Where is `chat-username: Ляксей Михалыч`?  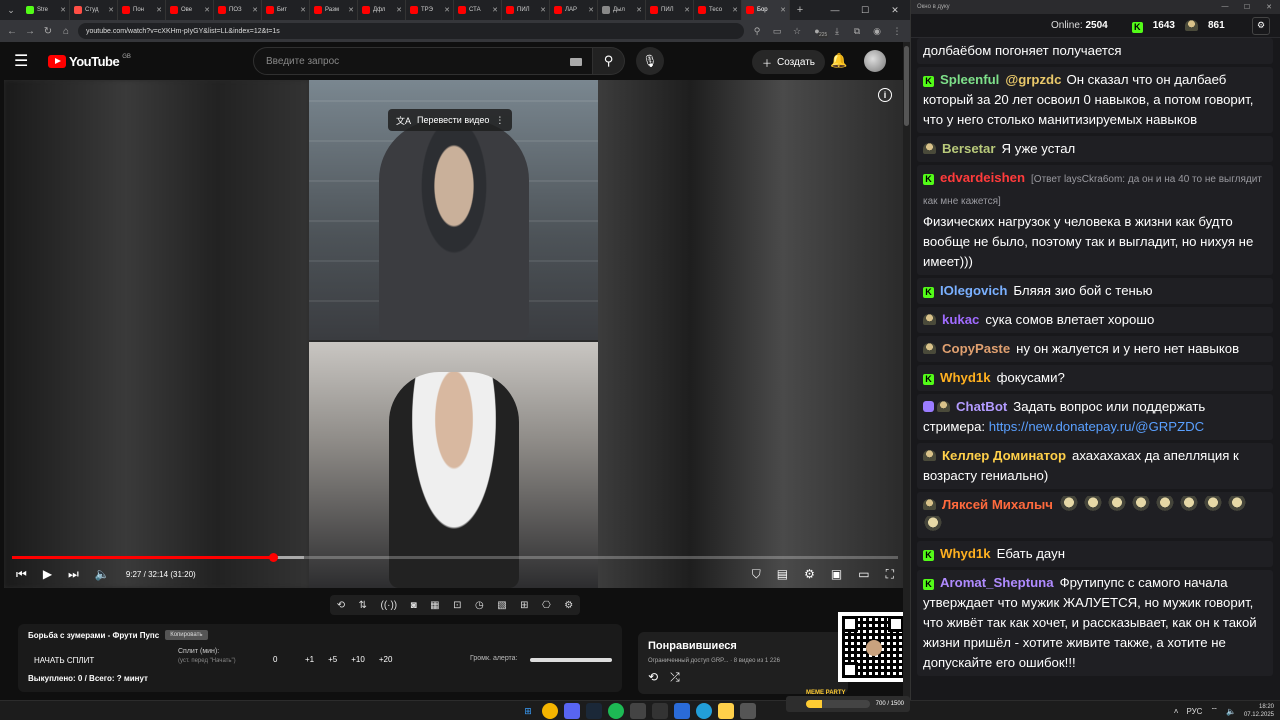 chat-username: Ляксей Михалыч is located at coordinates (997, 504).